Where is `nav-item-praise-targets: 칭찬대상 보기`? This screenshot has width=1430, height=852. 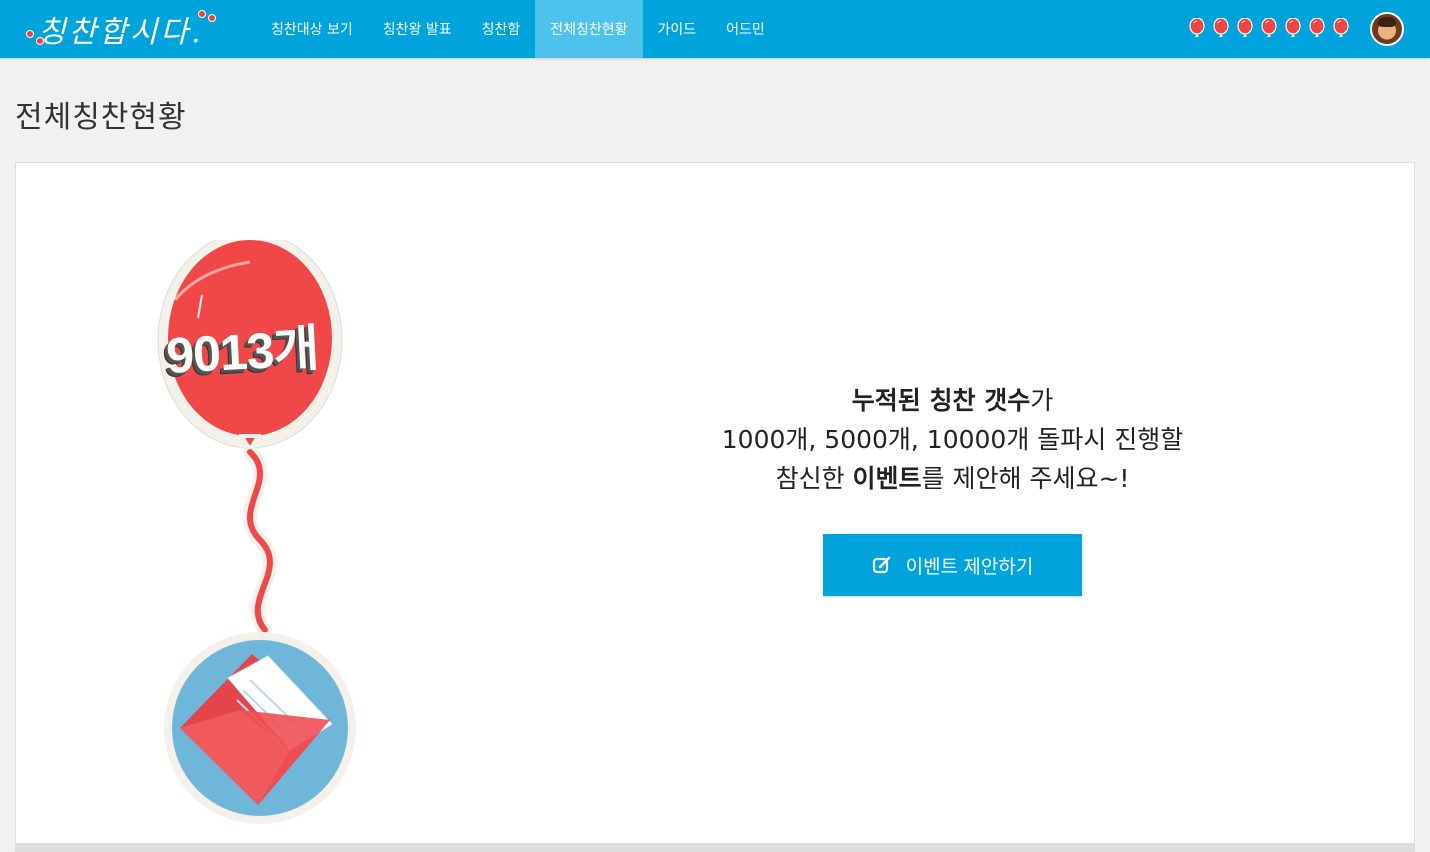
nav-item-praise-targets: 칭찬대상 보기 is located at coordinates (312, 29).